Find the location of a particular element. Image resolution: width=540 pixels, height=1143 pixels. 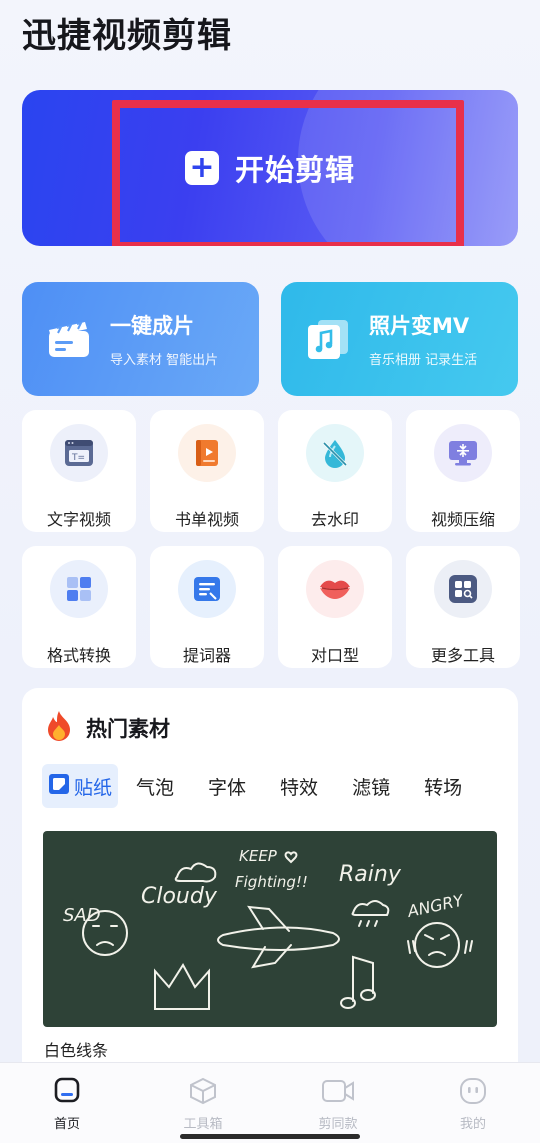

sticker-word-fighting: Fighting!! is located at coordinates (271, 882).